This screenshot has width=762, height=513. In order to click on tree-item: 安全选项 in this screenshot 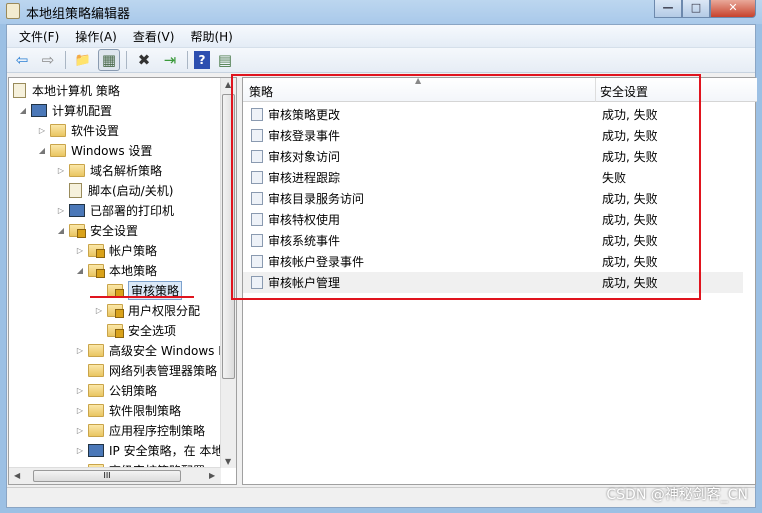, I will do `click(135, 330)`.